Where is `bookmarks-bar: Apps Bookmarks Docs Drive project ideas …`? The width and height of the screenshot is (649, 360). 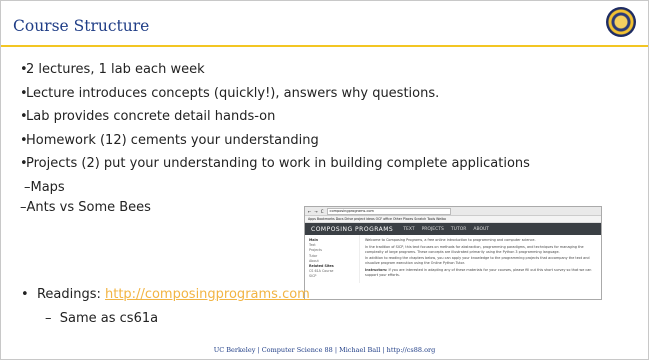
bookmarks-bar: Apps Bookmarks Docs Drive project ideas … is located at coordinates (453, 219).